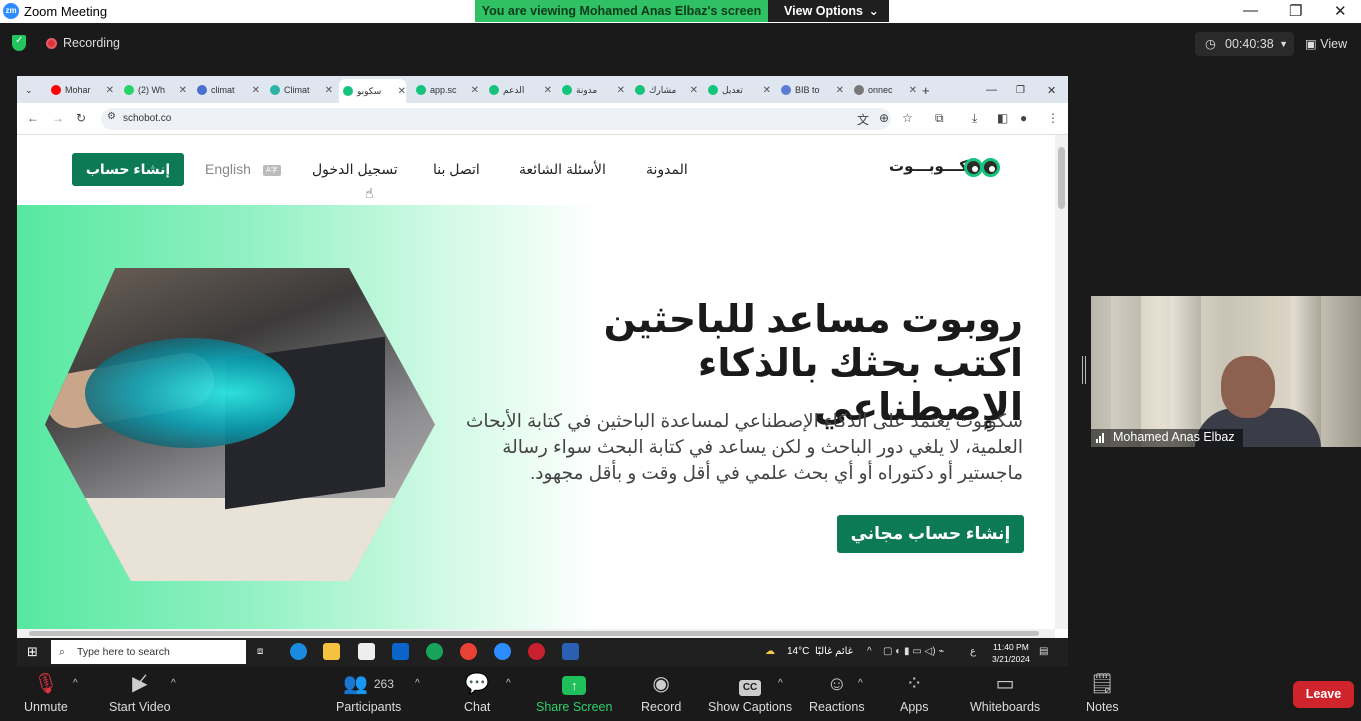 The width and height of the screenshot is (1361, 721). What do you see at coordinates (445, 90) in the screenshot?
I see `browser-tab: app.sc ✕` at bounding box center [445, 90].